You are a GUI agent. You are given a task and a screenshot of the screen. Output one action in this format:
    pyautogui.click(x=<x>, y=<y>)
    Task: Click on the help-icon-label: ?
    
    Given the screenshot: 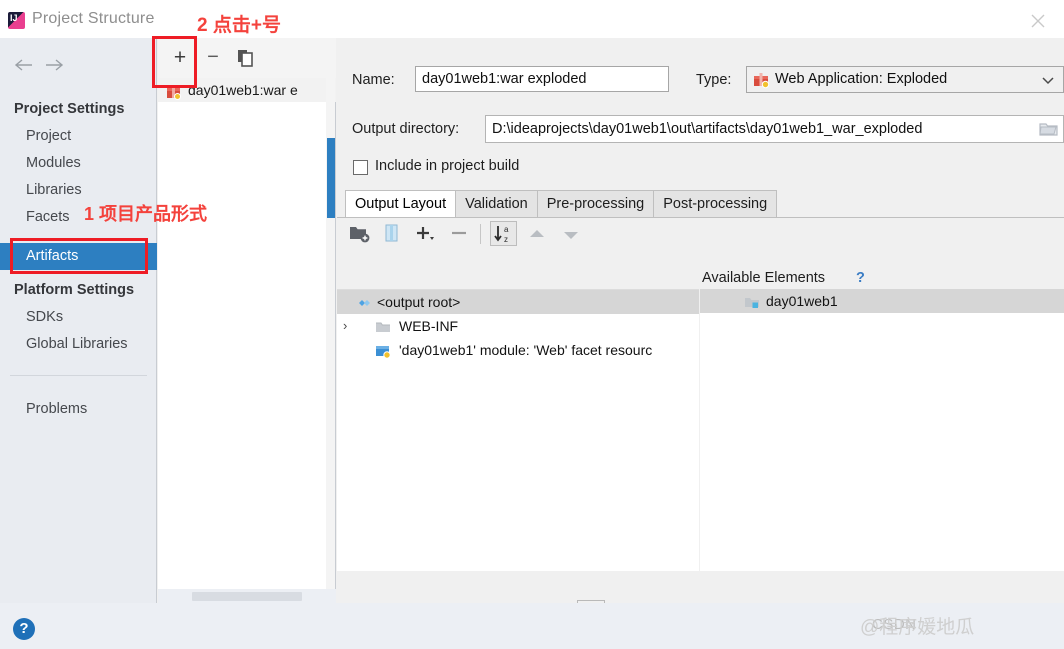 What is the action you would take?
    pyautogui.click(x=24, y=628)
    